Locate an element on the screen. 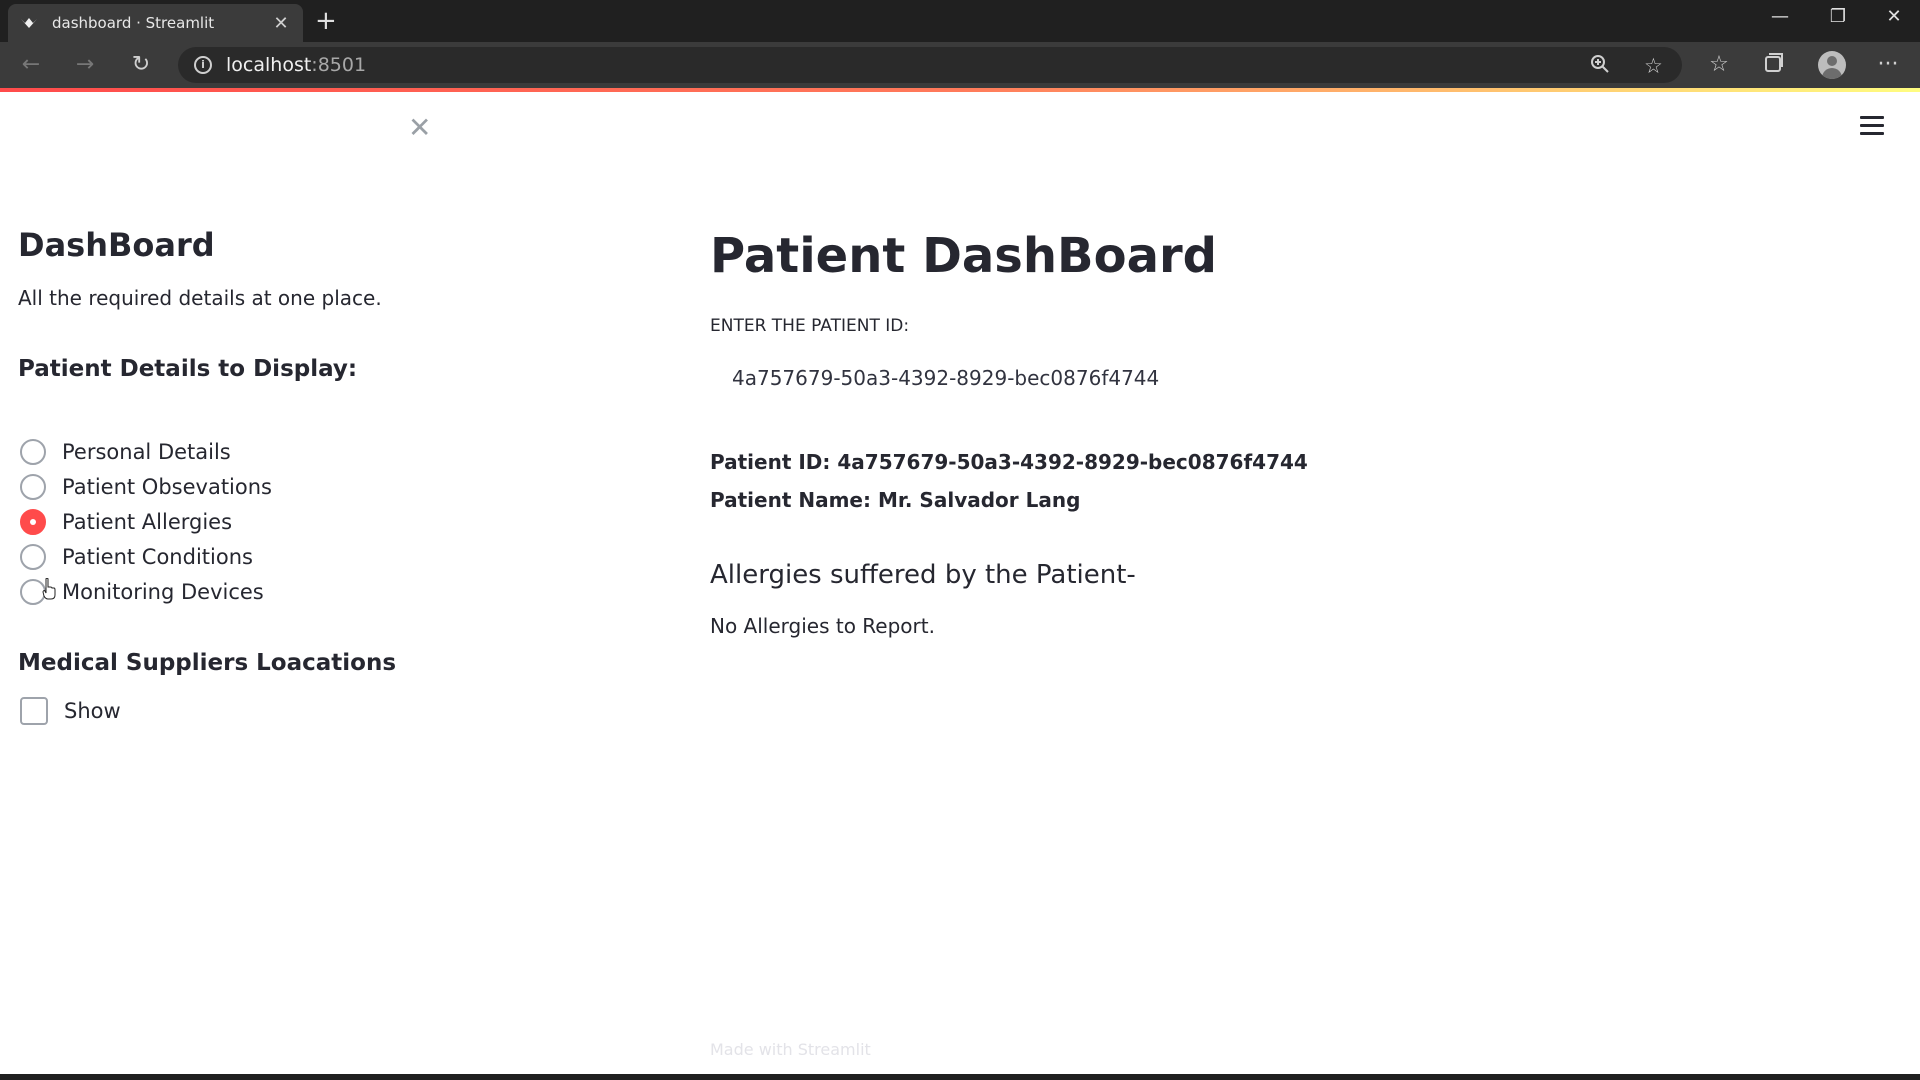  collections-icon is located at coordinates (1774, 66).